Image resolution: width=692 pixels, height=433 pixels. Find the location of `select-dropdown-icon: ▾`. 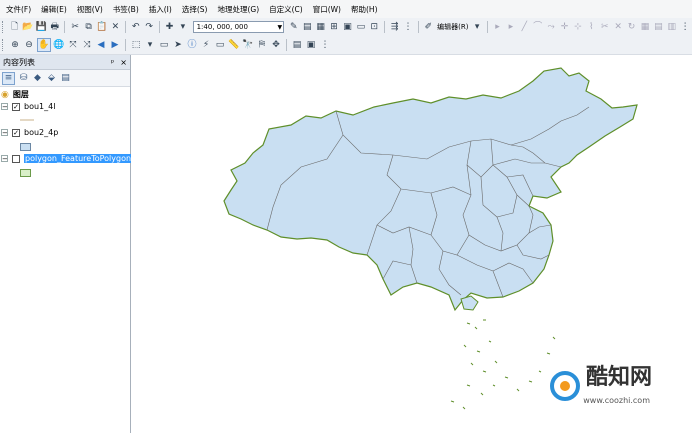

select-dropdown-icon: ▾ is located at coordinates (150, 45).